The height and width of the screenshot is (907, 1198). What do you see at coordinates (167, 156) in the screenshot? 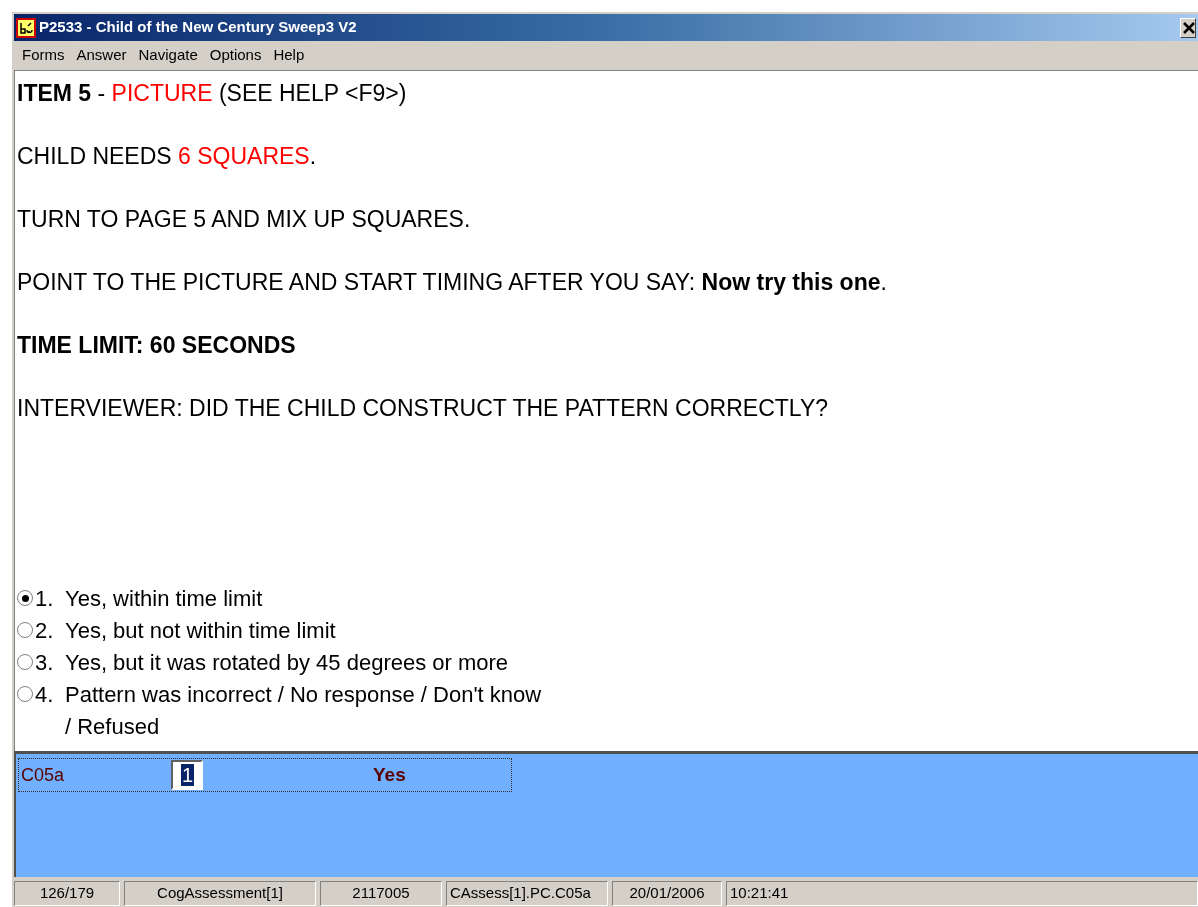
I see `question-text: CHILD NEEDS 6 SQUARES.` at bounding box center [167, 156].